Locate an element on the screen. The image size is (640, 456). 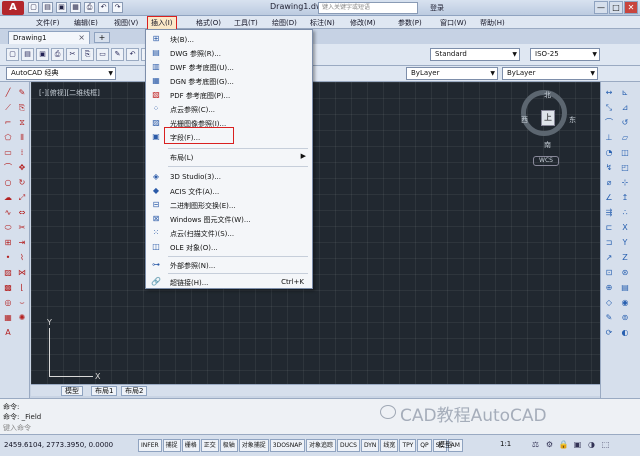
circle-icon: ○ is located at coordinates (8, 183).